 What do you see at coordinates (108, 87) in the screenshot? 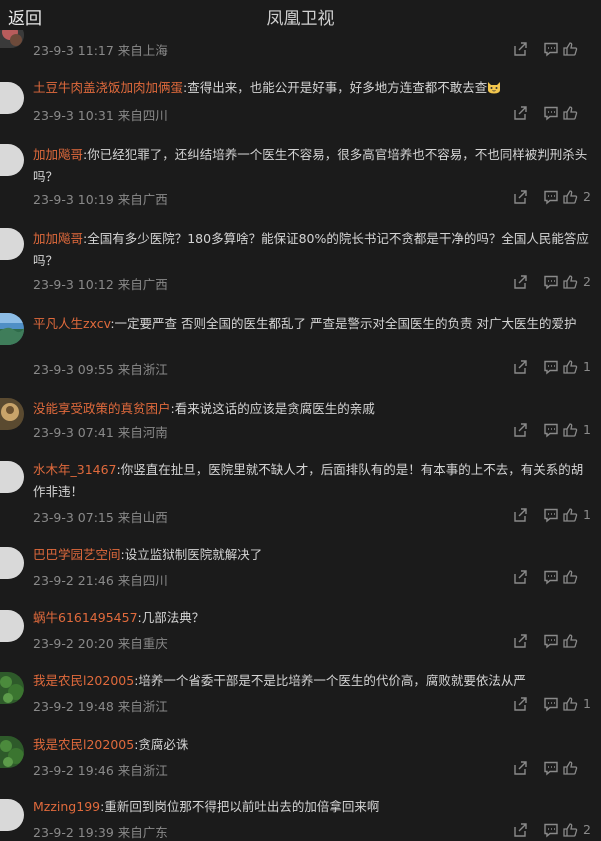
I see `username-link: 土豆牛肉盖浇饭加肉加俩蛋` at bounding box center [108, 87].